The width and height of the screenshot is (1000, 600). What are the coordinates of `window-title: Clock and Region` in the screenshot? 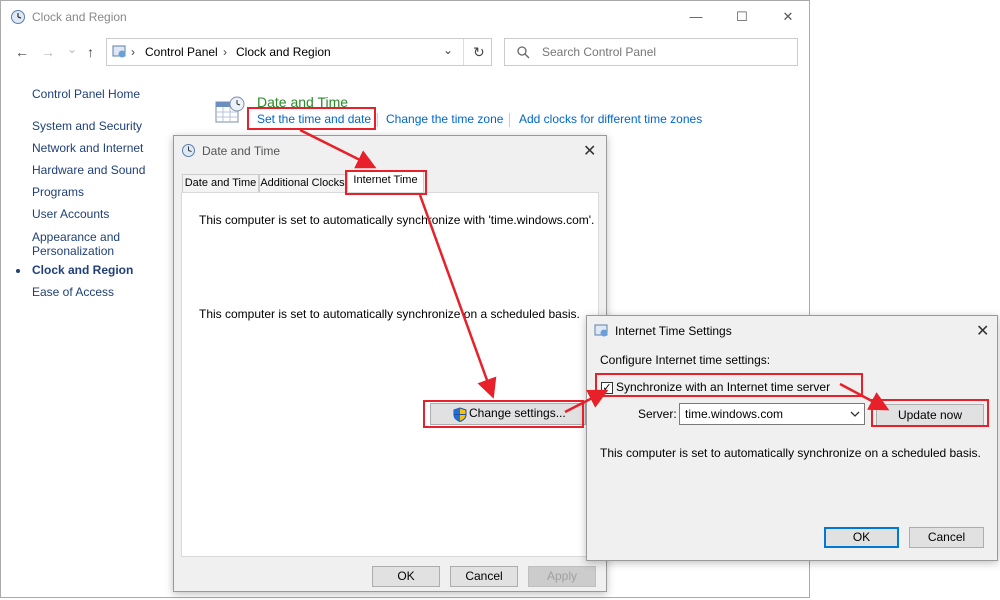 It's located at (79, 17).